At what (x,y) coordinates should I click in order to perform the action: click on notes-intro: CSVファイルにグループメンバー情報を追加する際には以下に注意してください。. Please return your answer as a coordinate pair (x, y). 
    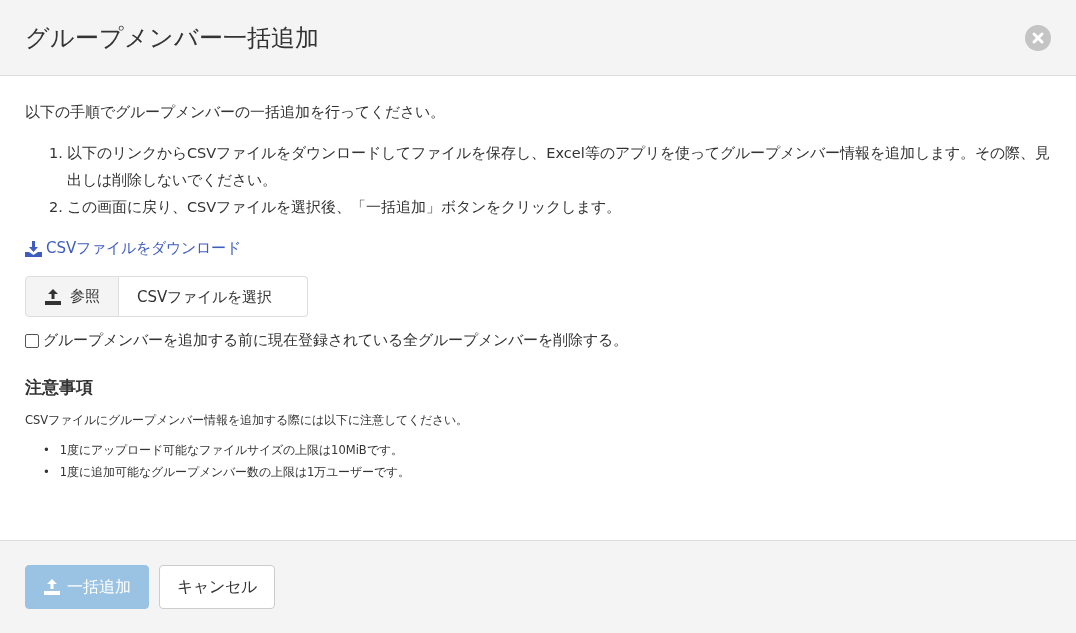
    Looking at the image, I should click on (247, 420).